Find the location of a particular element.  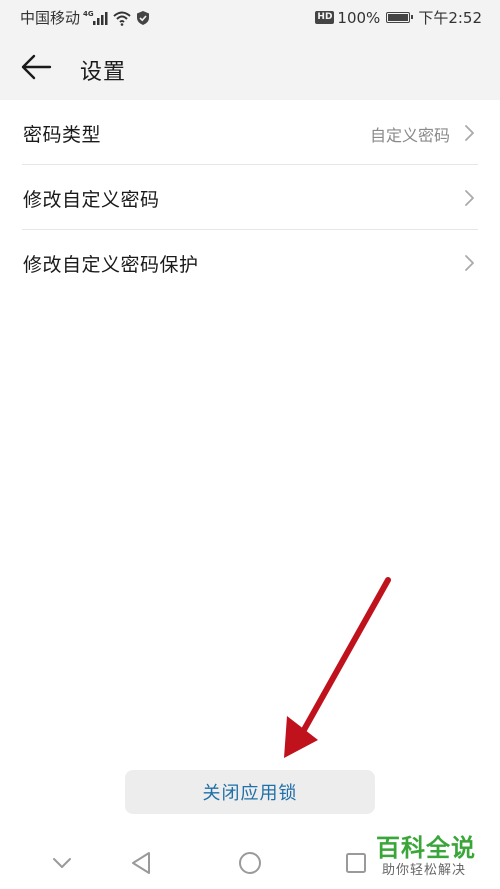

back-button is located at coordinates (37, 67).